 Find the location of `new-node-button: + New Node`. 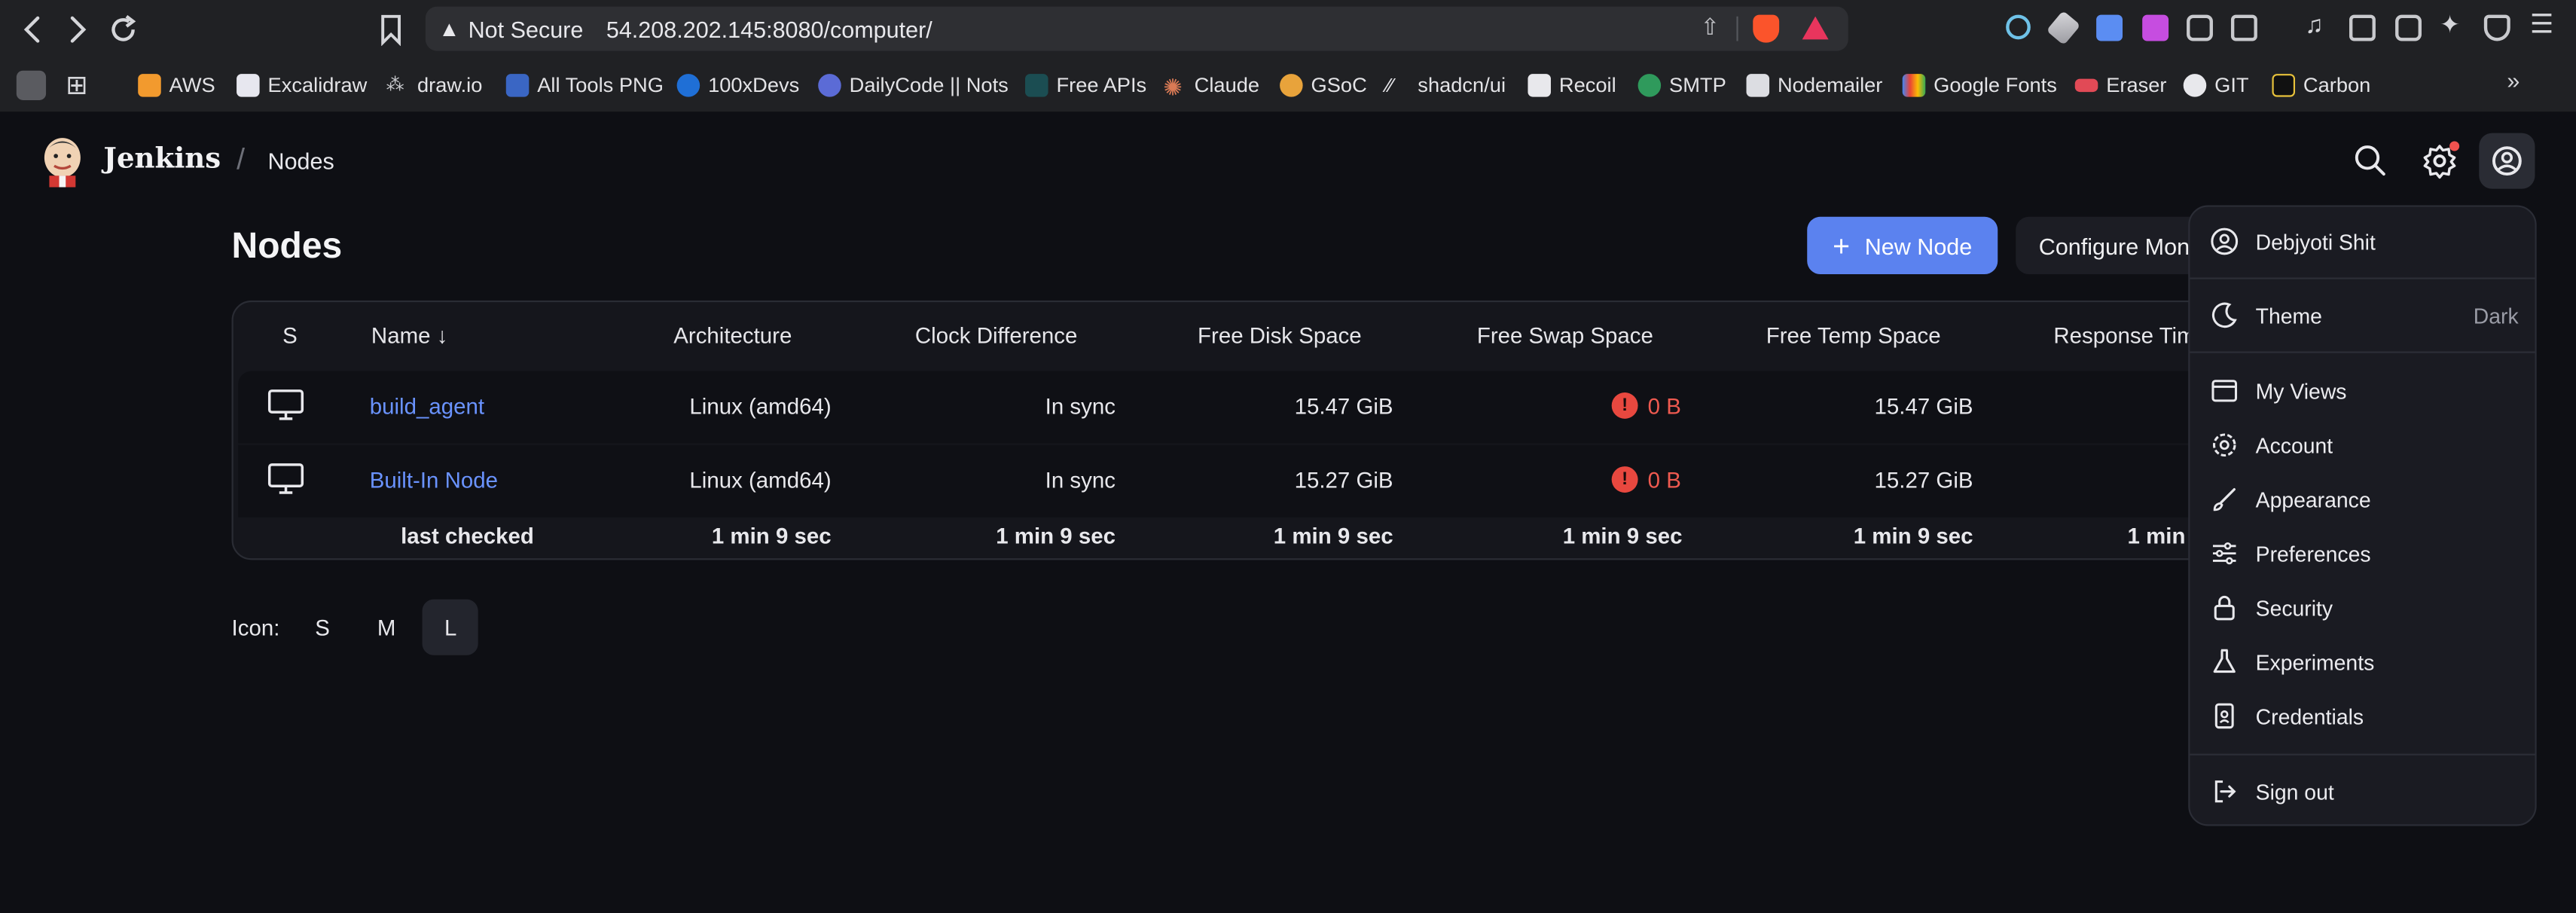

new-node-button: + New Node is located at coordinates (1903, 245).